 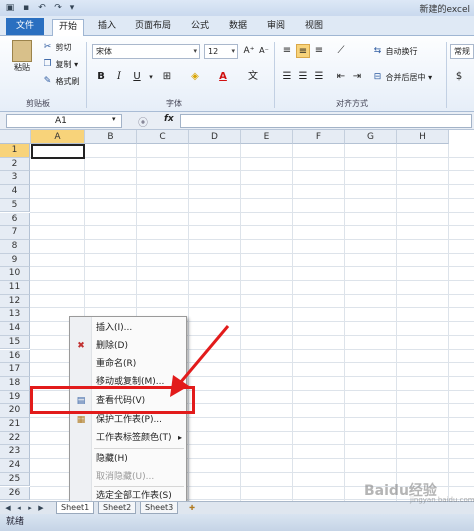 What do you see at coordinates (15, 288) in the screenshot?
I see `row-header-11: 11` at bounding box center [15, 288].